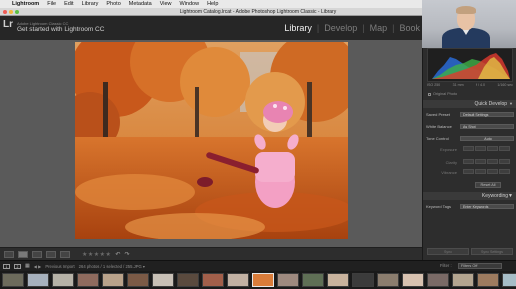  I want to click on quick-develop-header: Quick Develop ▼, so click(469, 104).